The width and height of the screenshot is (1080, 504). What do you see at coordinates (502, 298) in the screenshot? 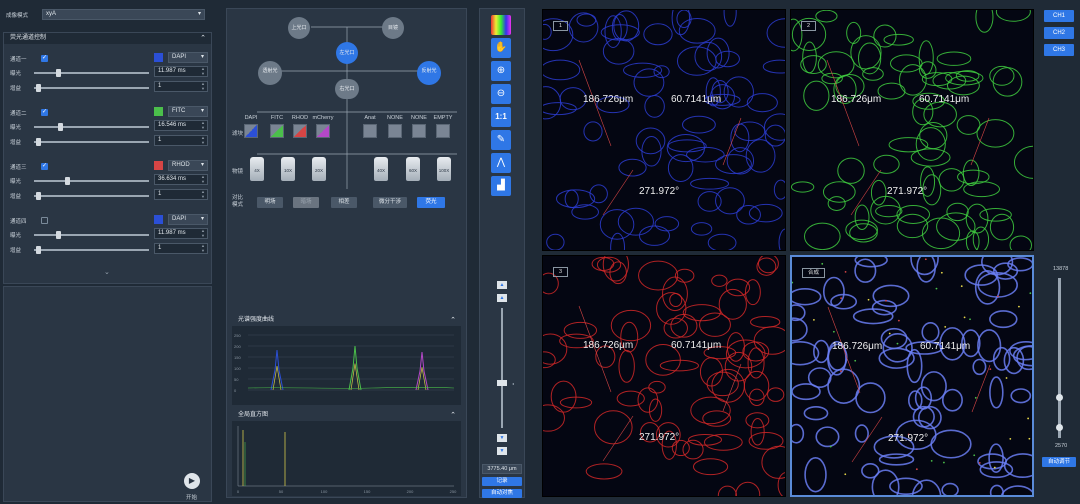
I see `fast-up-icon: ▲` at bounding box center [502, 298].